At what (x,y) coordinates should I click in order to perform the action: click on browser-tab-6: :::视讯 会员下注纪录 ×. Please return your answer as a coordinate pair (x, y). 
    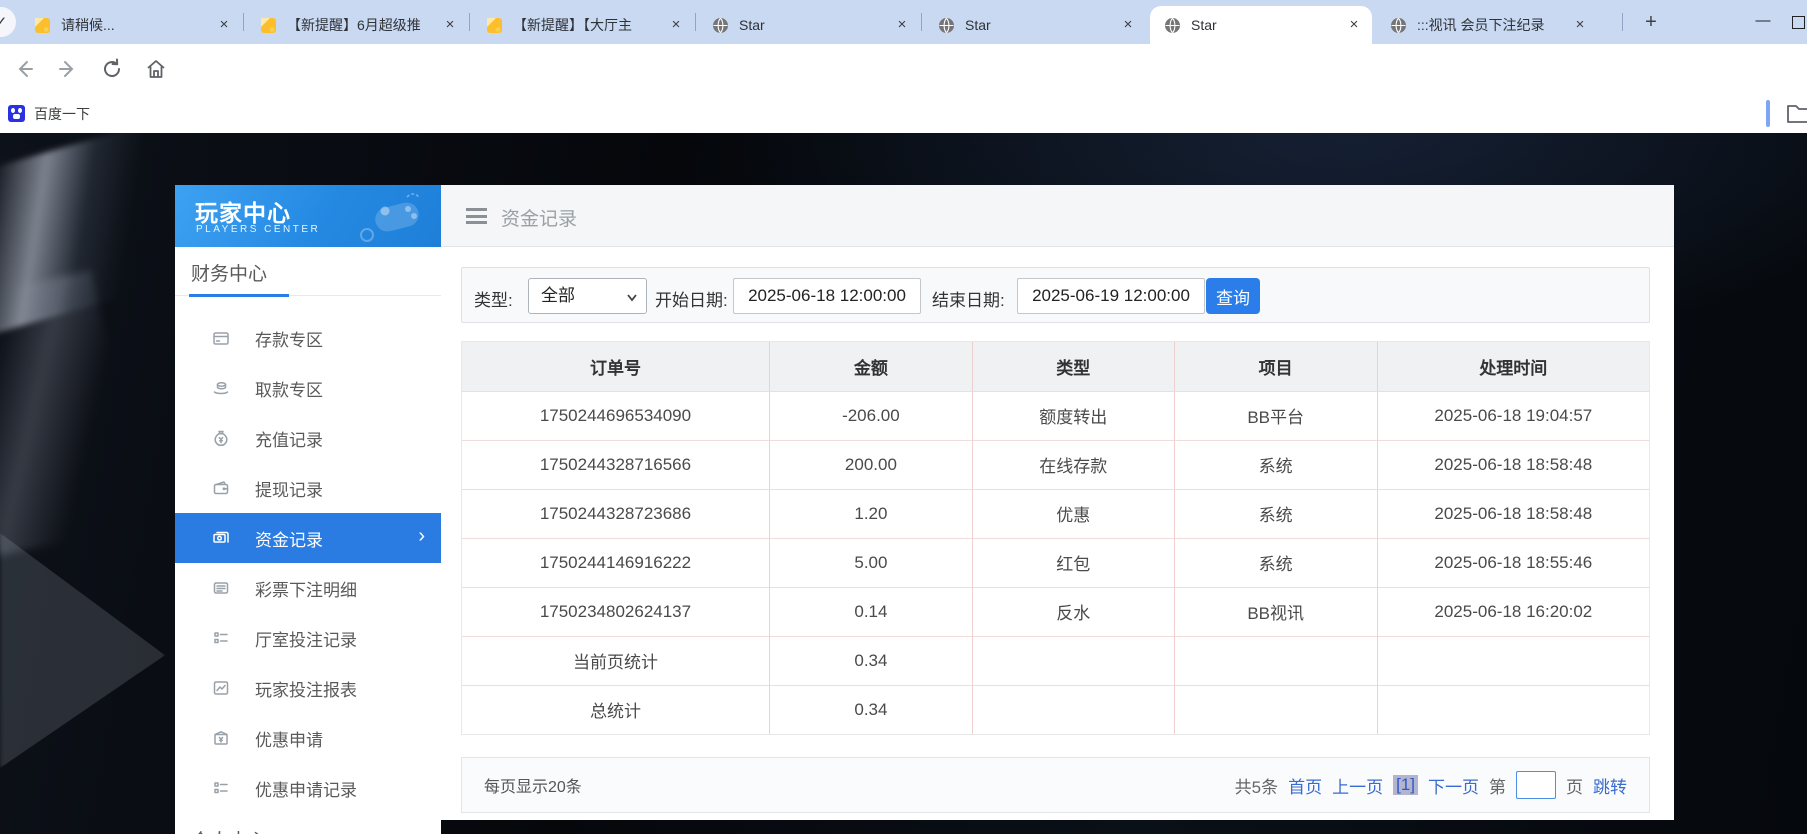
    Looking at the image, I should click on (1487, 25).